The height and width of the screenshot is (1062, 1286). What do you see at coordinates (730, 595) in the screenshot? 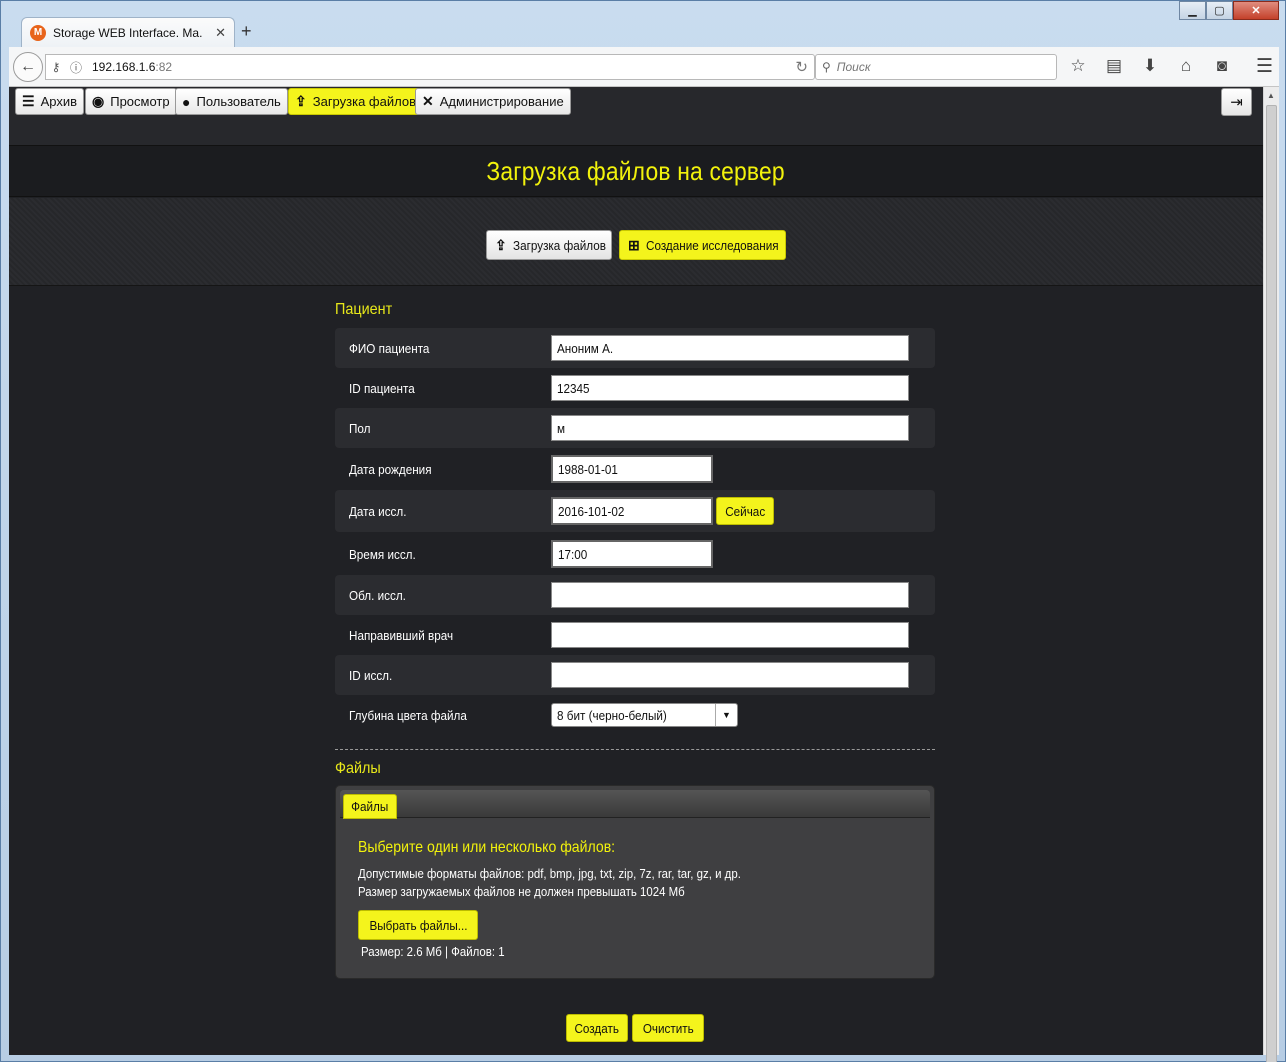
I see `study-area-input` at bounding box center [730, 595].